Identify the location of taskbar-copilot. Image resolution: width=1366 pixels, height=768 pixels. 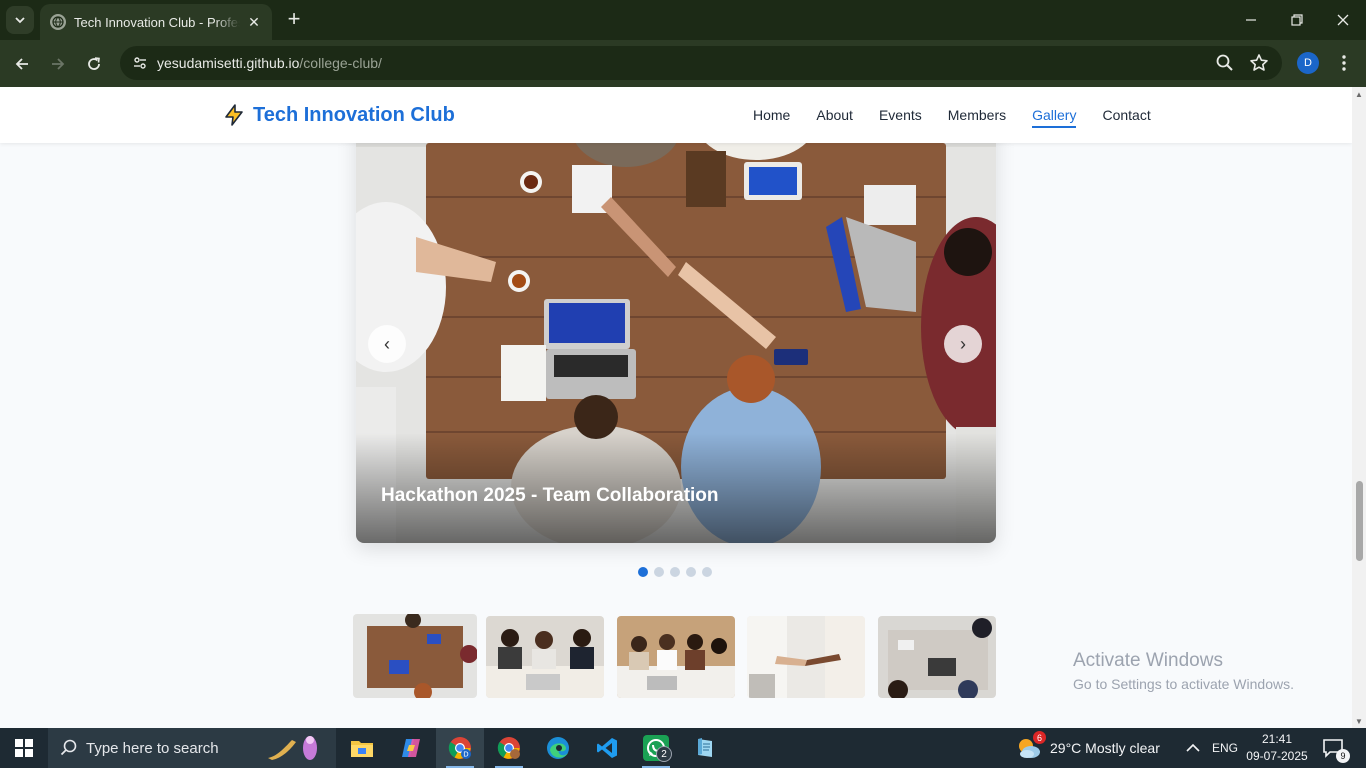
(411, 748).